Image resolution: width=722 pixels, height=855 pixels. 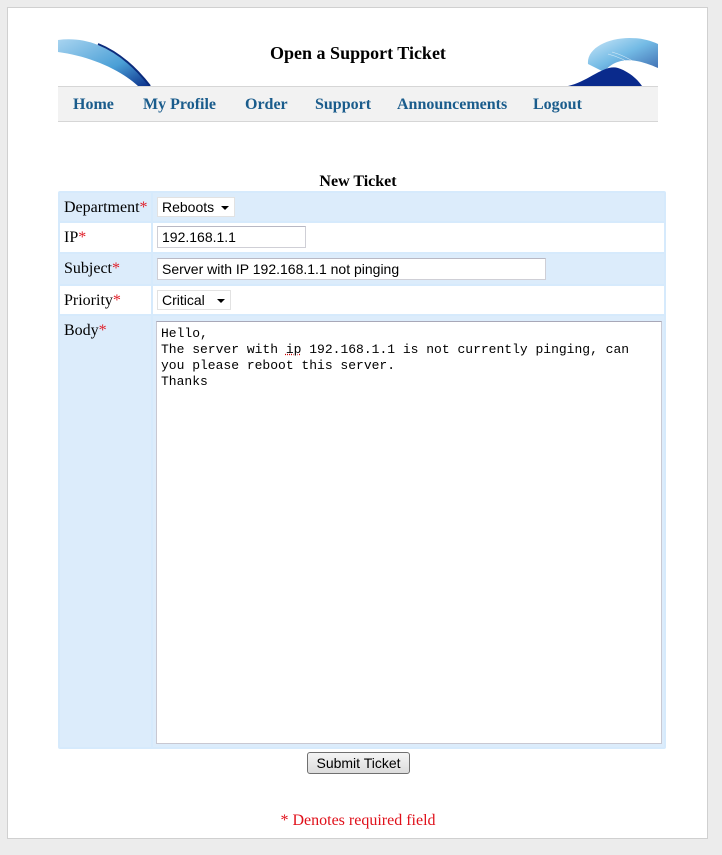 What do you see at coordinates (358, 53) in the screenshot?
I see `page-title: Open a Support Ticket` at bounding box center [358, 53].